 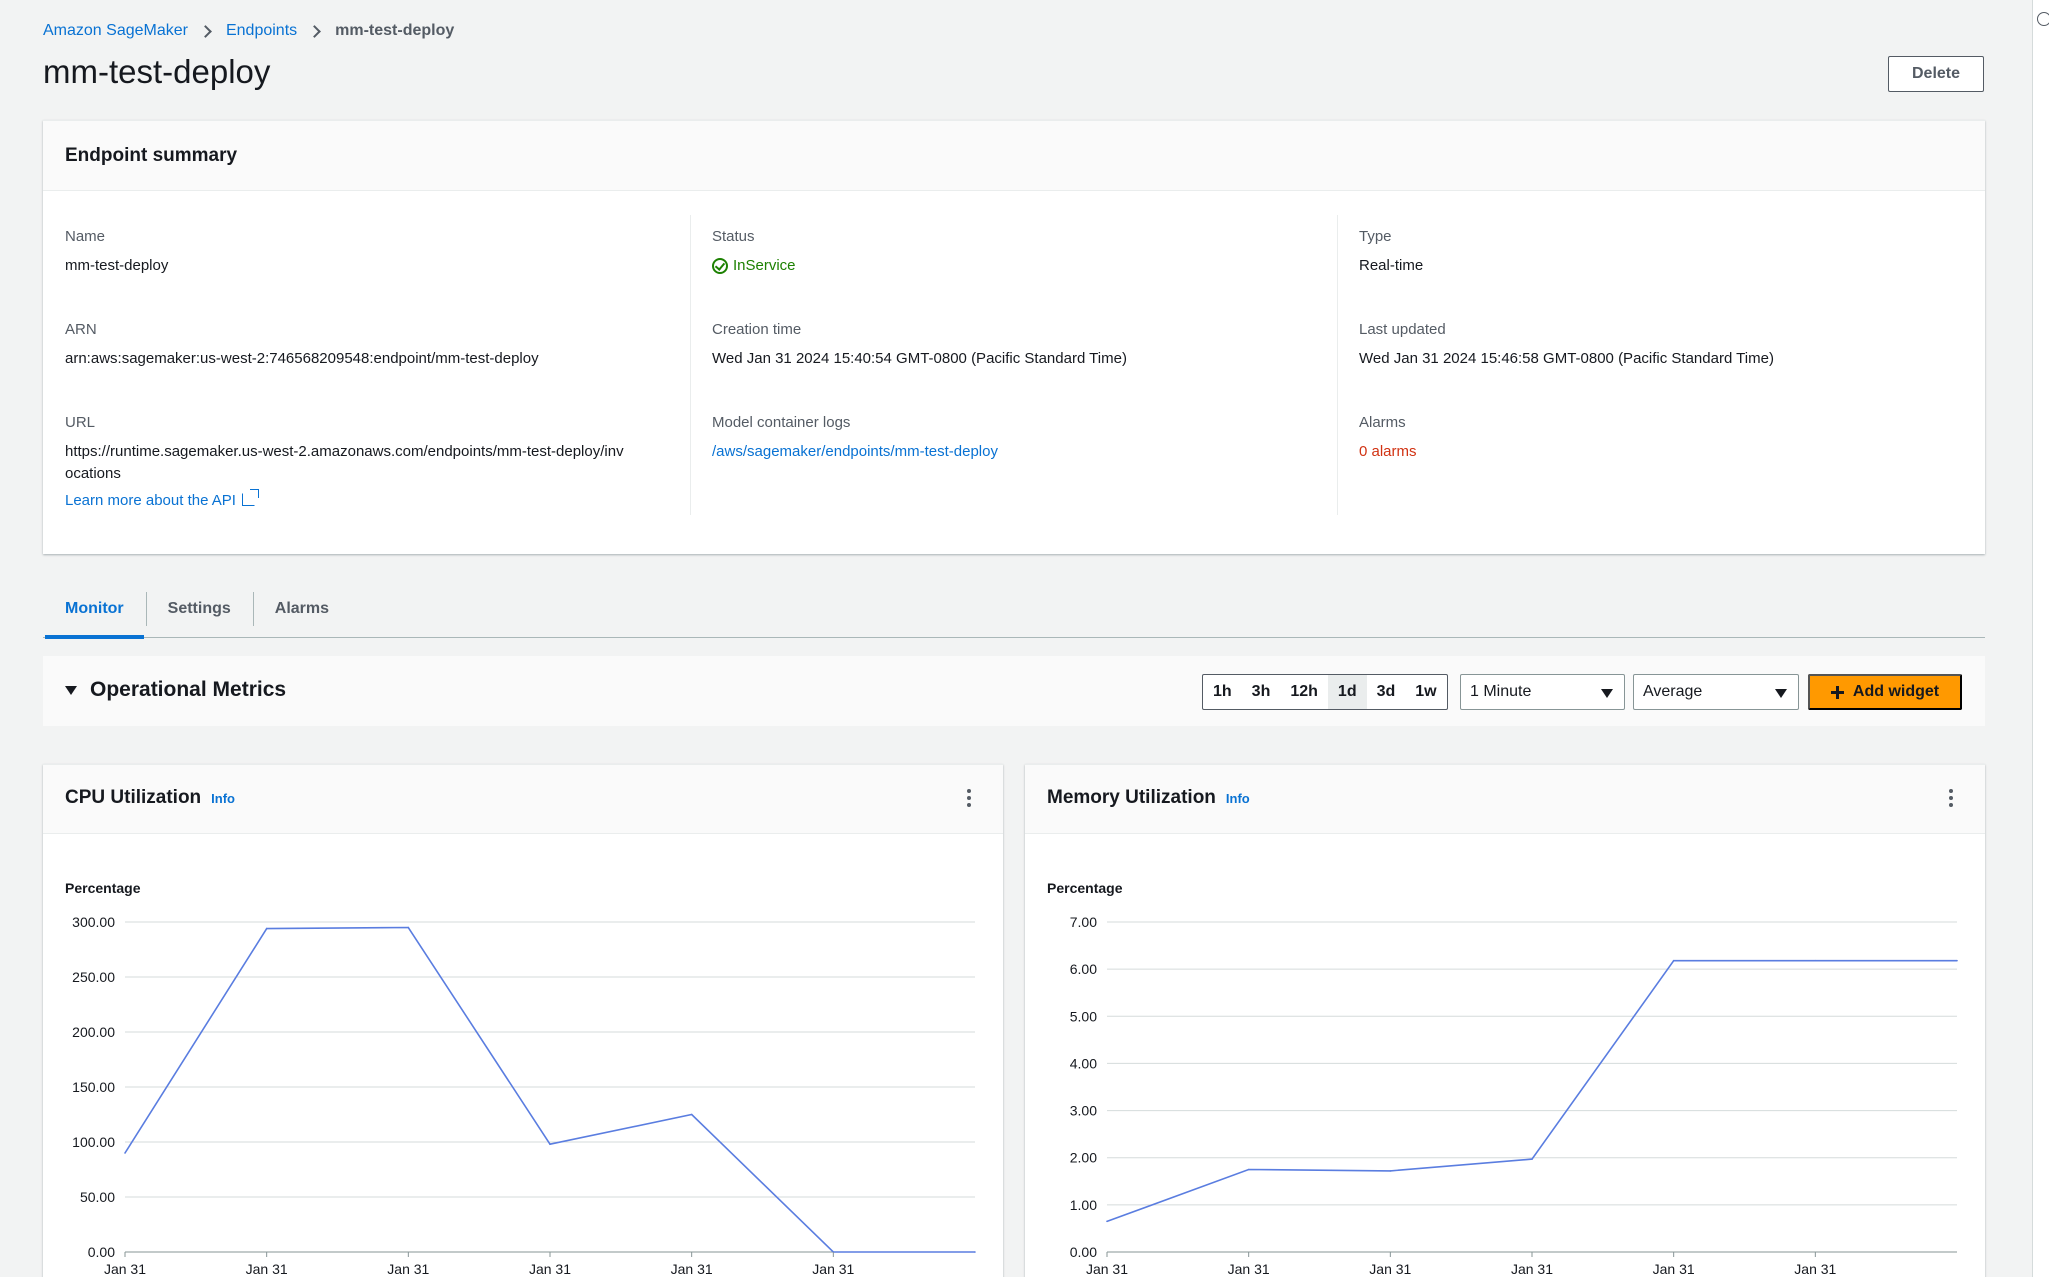 What do you see at coordinates (261, 31) in the screenshot?
I see `breadcrumb-link-endpoints: Endpoints` at bounding box center [261, 31].